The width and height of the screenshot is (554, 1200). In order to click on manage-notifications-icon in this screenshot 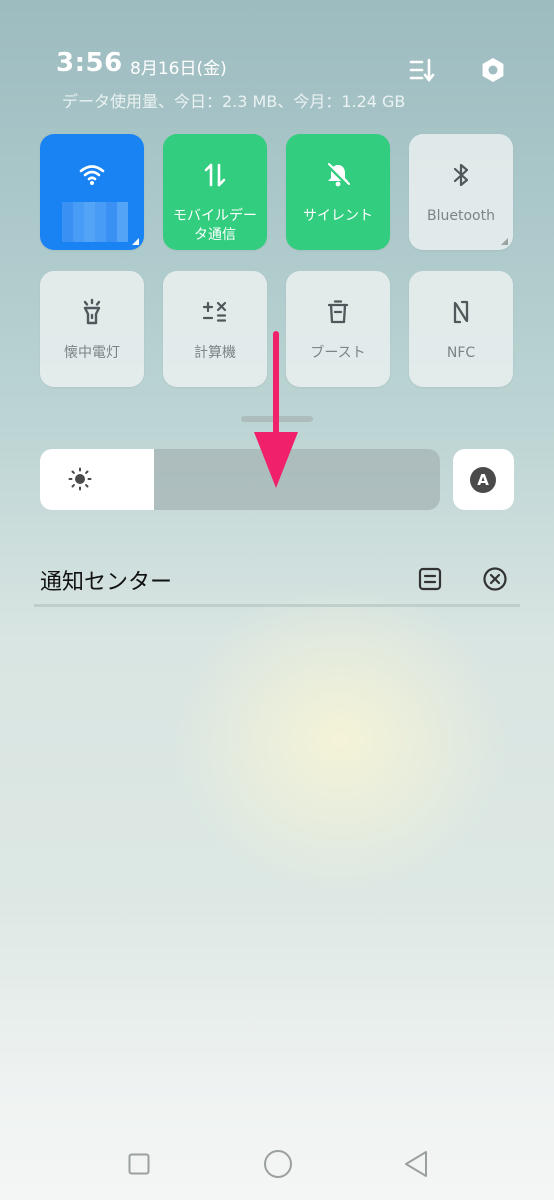, I will do `click(430, 579)`.